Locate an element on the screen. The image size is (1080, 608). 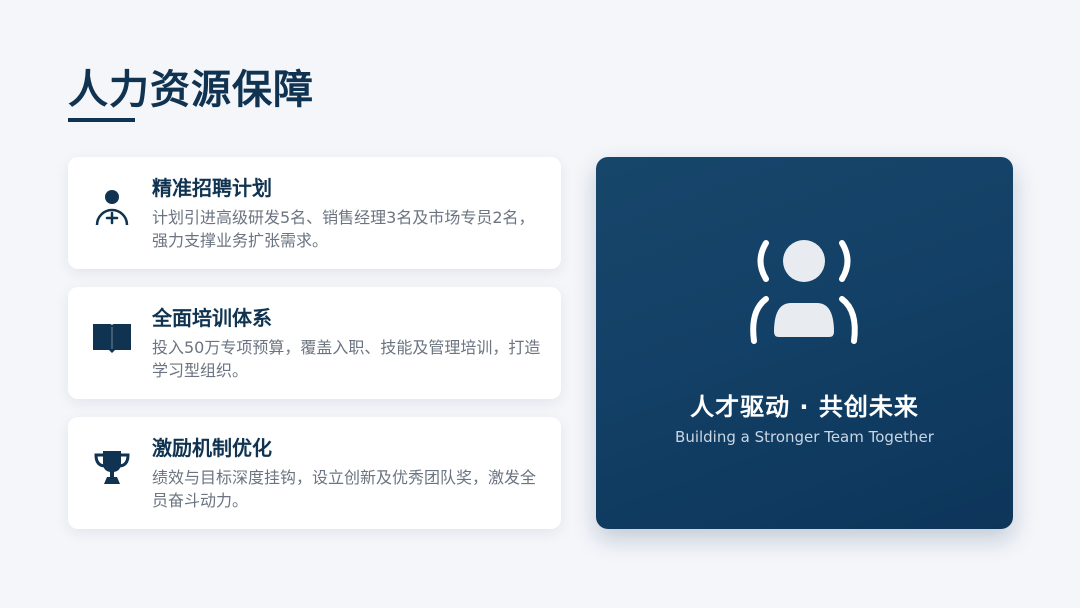
card-training-system: 全面培训体系 投入50万专项预算，覆盖入职、技能及管理培训，打造学习型组织。 is located at coordinates (314, 343).